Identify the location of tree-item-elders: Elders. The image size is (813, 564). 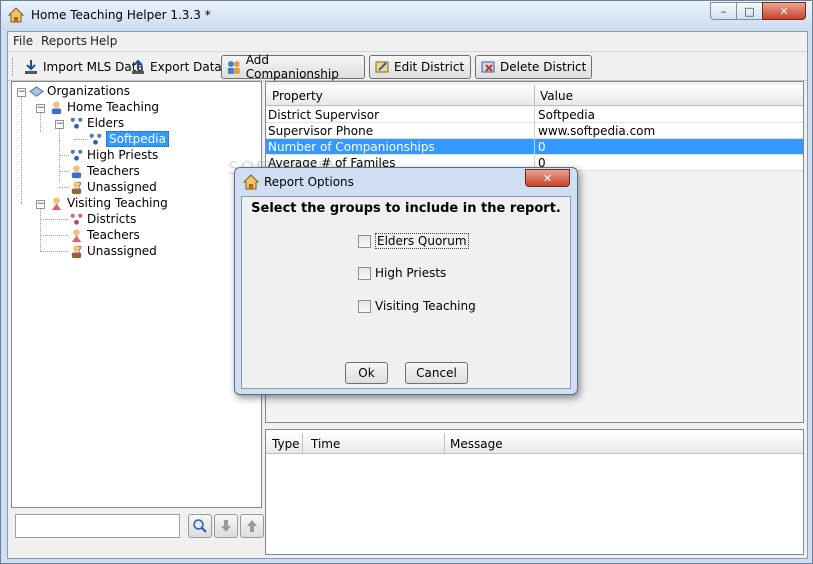
(96, 123).